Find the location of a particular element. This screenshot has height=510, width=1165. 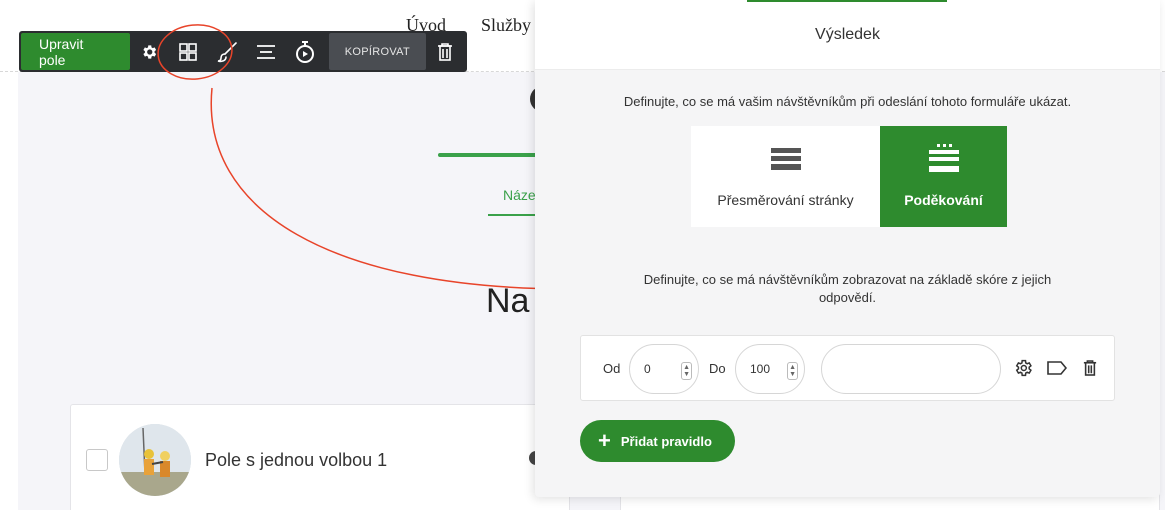

timer-icon is located at coordinates (305, 51).